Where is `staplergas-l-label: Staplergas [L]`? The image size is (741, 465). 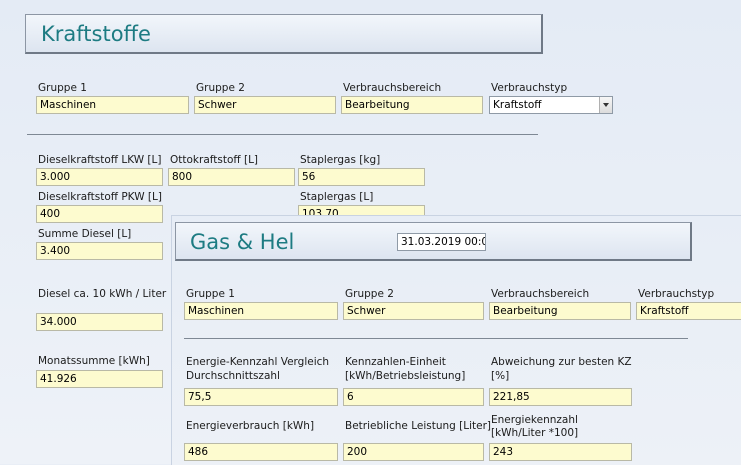 staplergas-l-label: Staplergas [L] is located at coordinates (337, 197).